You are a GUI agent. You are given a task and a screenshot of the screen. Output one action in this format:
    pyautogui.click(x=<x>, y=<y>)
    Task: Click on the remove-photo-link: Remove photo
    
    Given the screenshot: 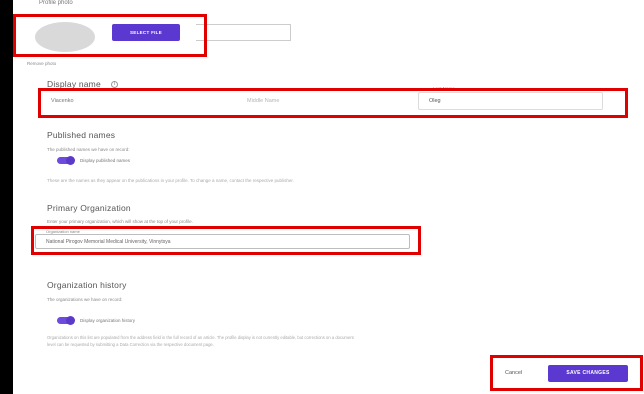 What is the action you would take?
    pyautogui.click(x=41, y=63)
    